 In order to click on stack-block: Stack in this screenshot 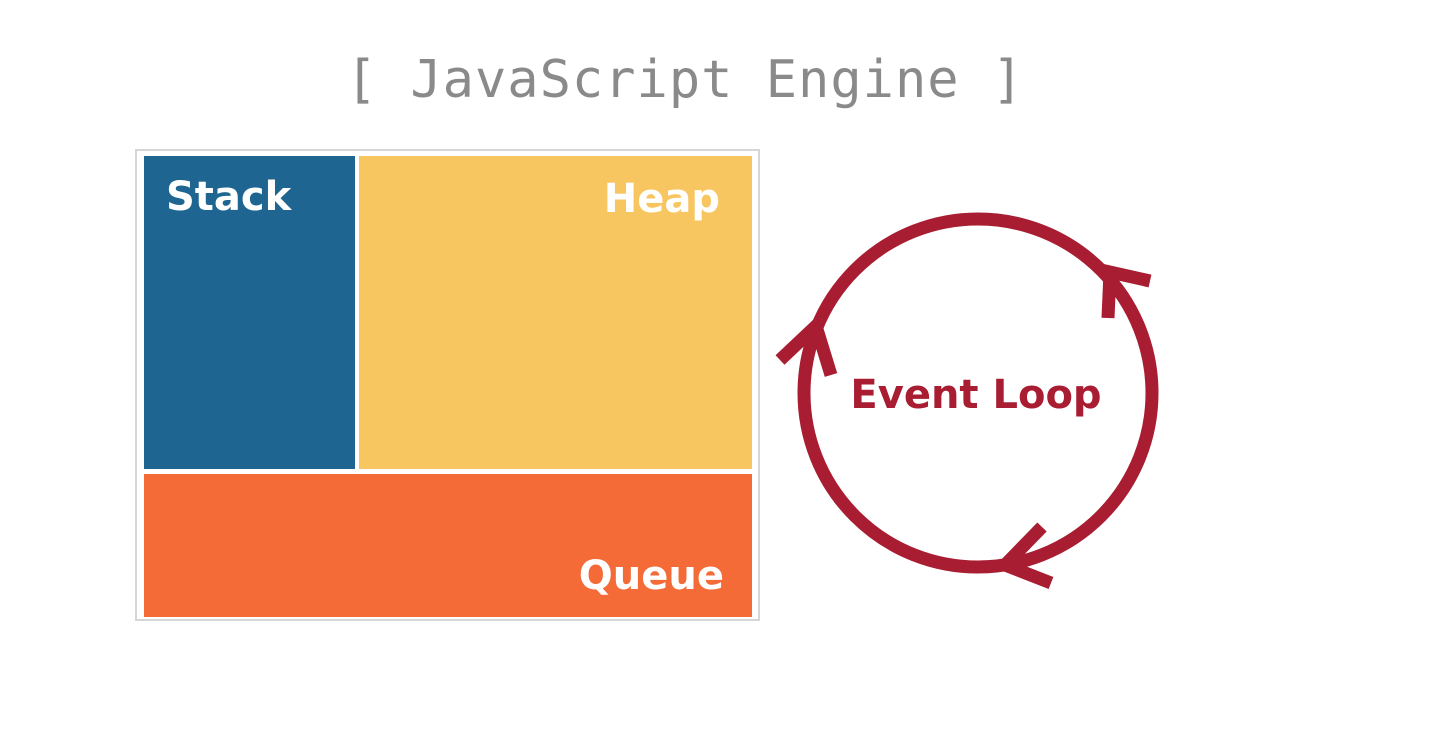, I will do `click(249, 312)`.